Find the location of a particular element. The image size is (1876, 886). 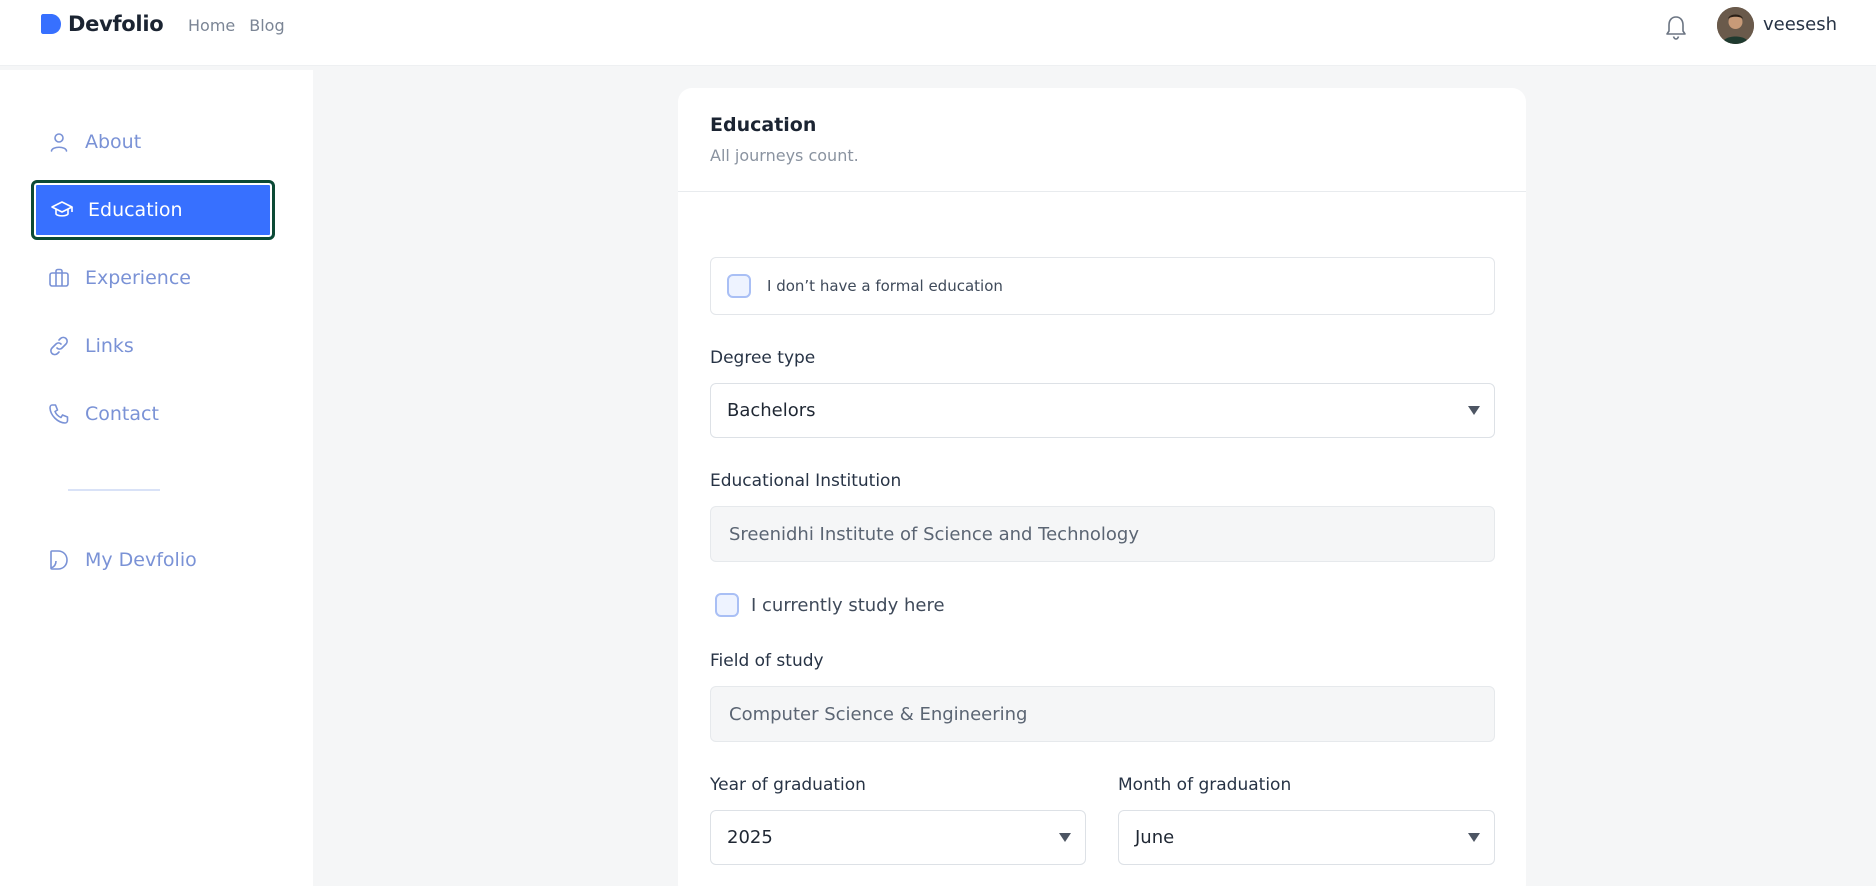

currently-study-checkbox is located at coordinates (727, 605).